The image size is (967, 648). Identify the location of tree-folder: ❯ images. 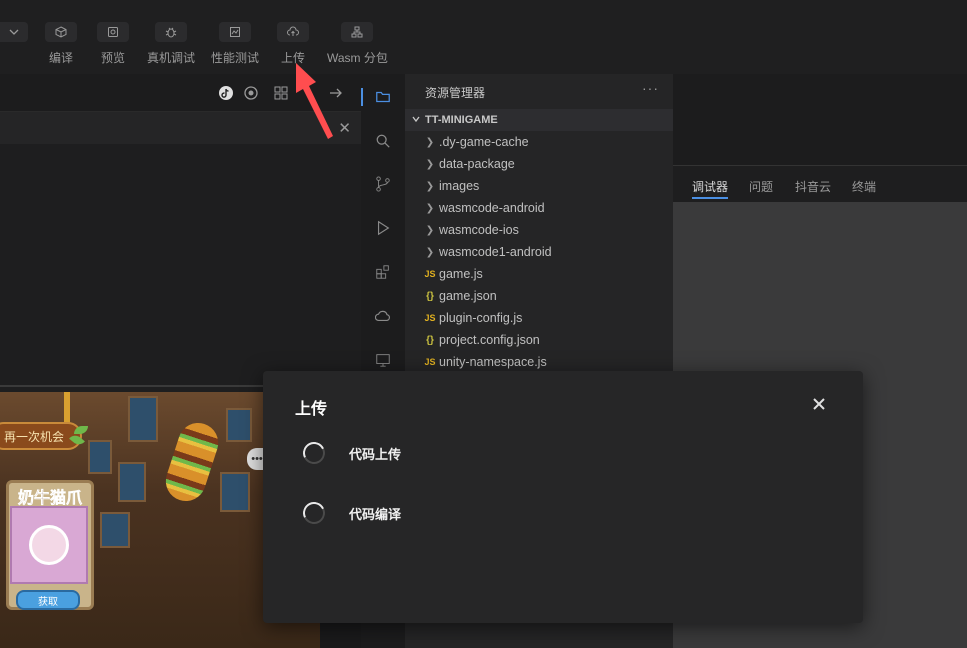
(539, 186).